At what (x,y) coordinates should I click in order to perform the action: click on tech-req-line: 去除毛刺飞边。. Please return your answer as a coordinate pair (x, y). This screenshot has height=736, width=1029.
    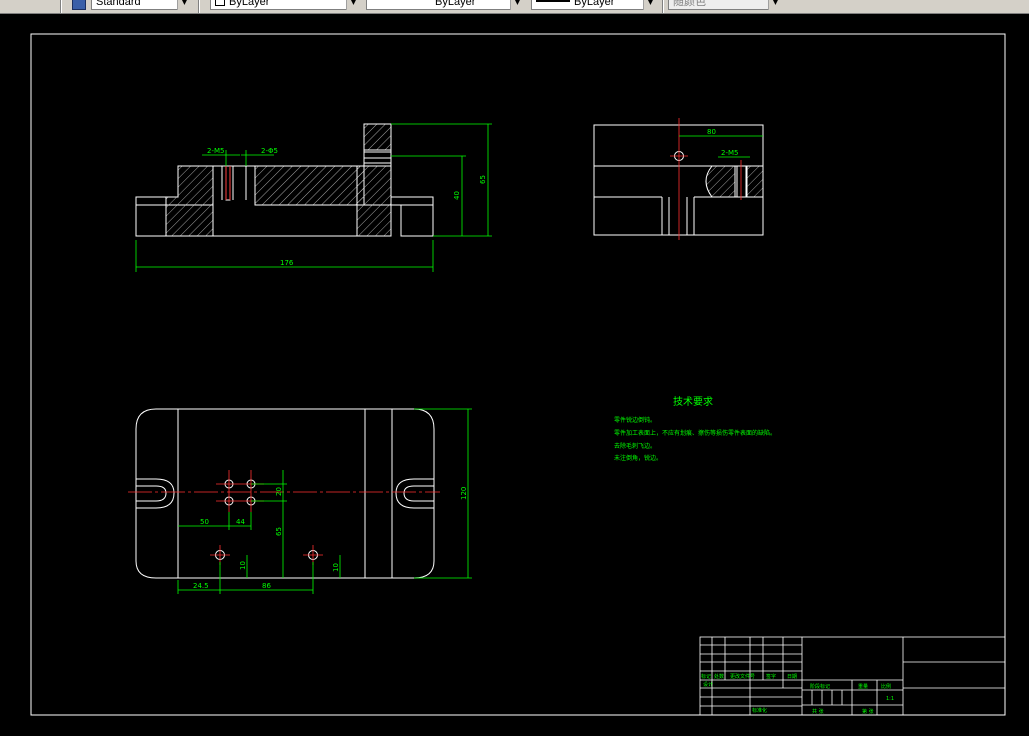
    Looking at the image, I should click on (635, 446).